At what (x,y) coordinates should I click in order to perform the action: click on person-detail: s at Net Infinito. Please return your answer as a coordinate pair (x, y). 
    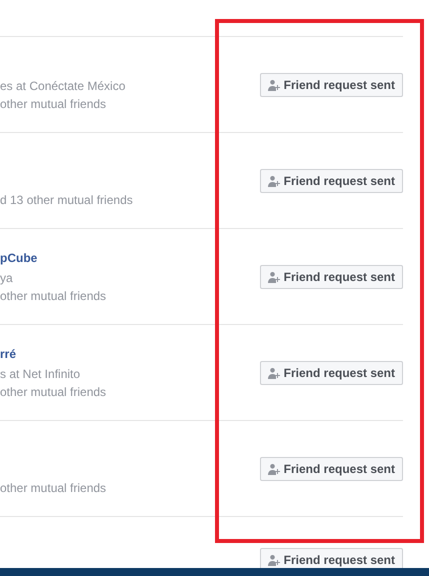
    Looking at the image, I should click on (41, 374).